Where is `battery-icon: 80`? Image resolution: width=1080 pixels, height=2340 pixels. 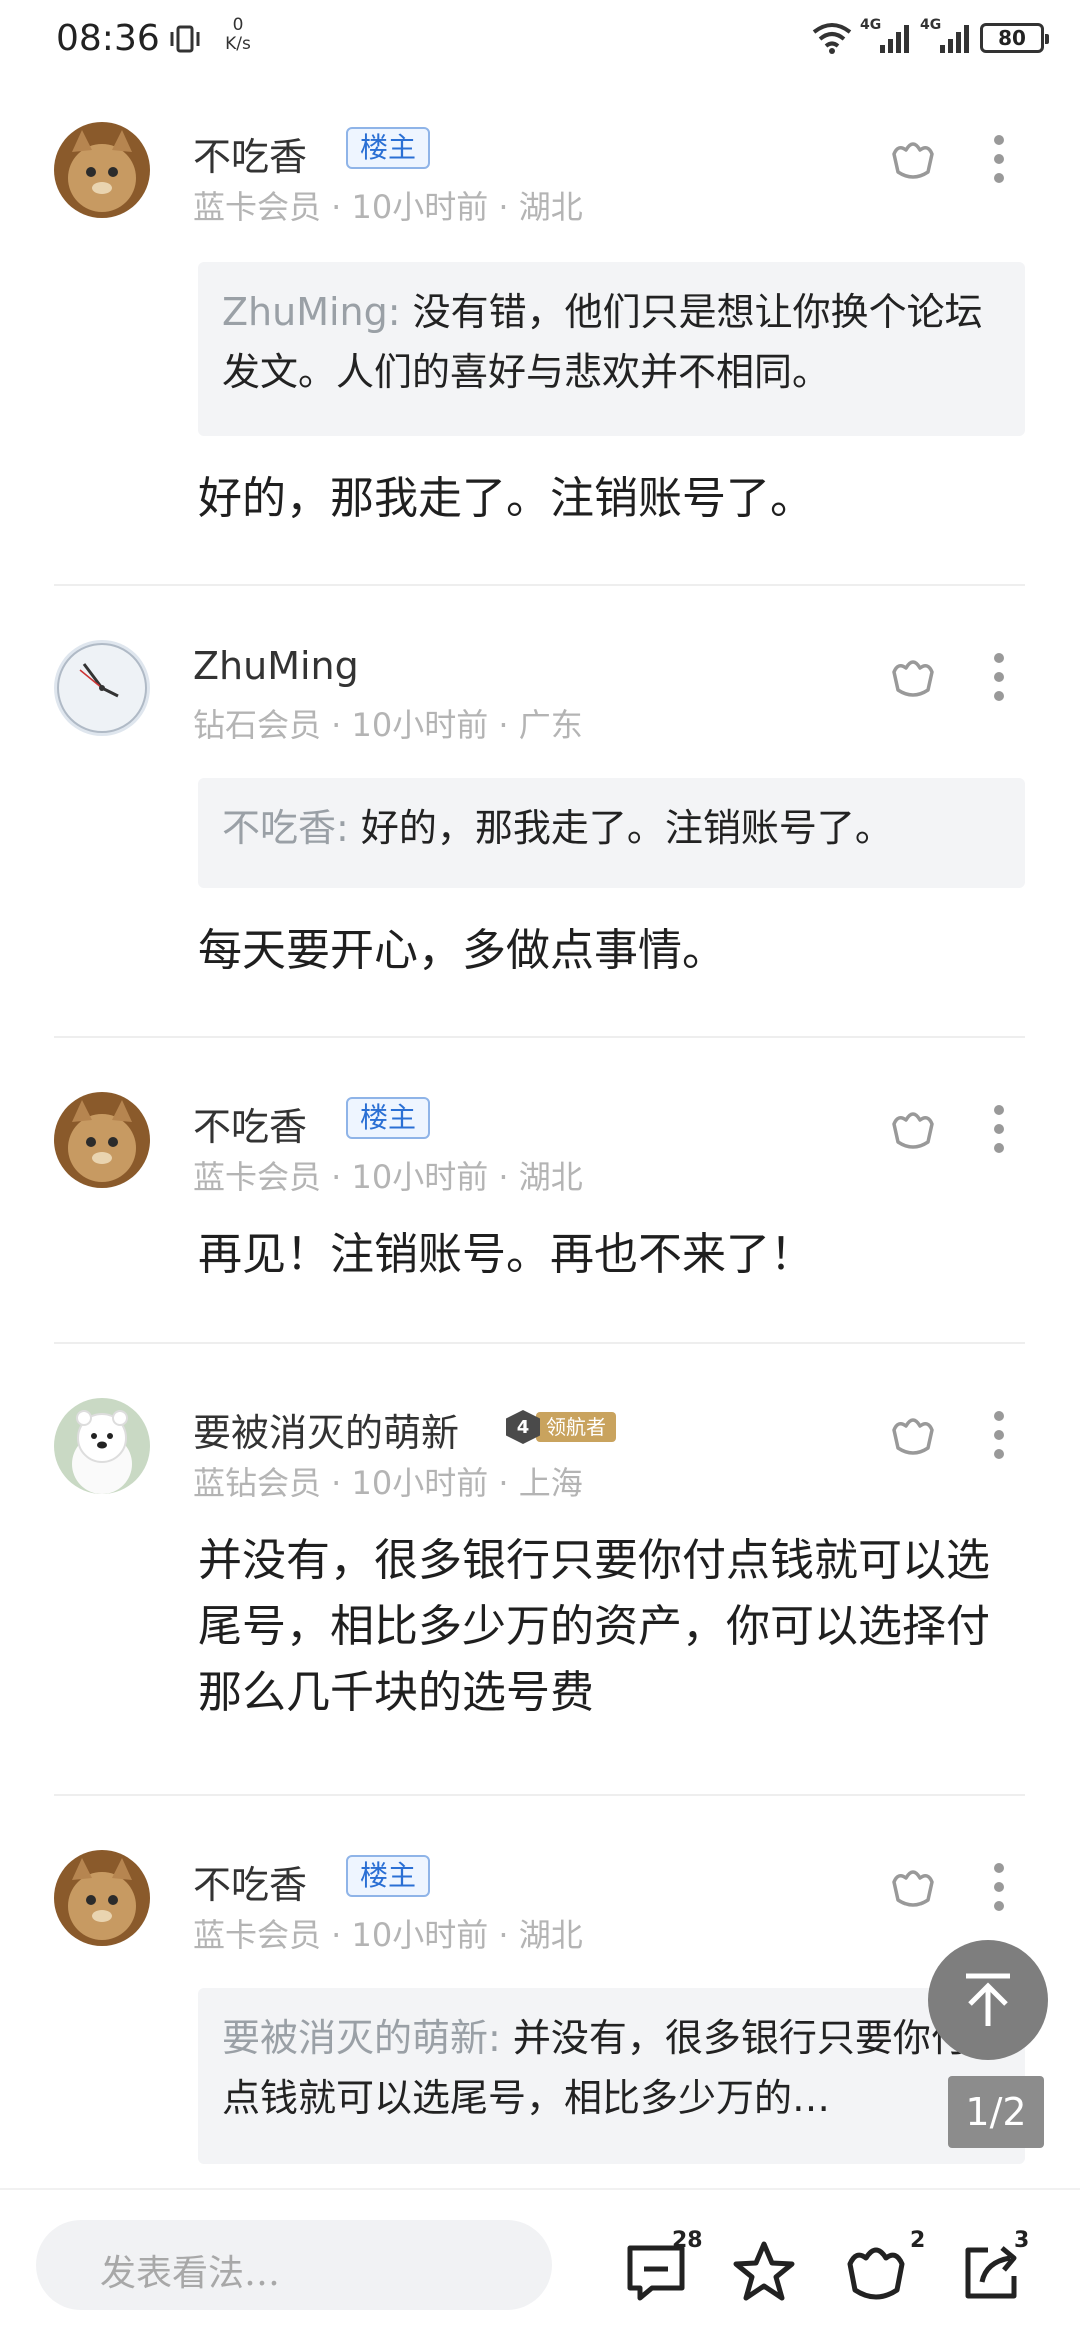
battery-icon: 80 is located at coordinates (1014, 38).